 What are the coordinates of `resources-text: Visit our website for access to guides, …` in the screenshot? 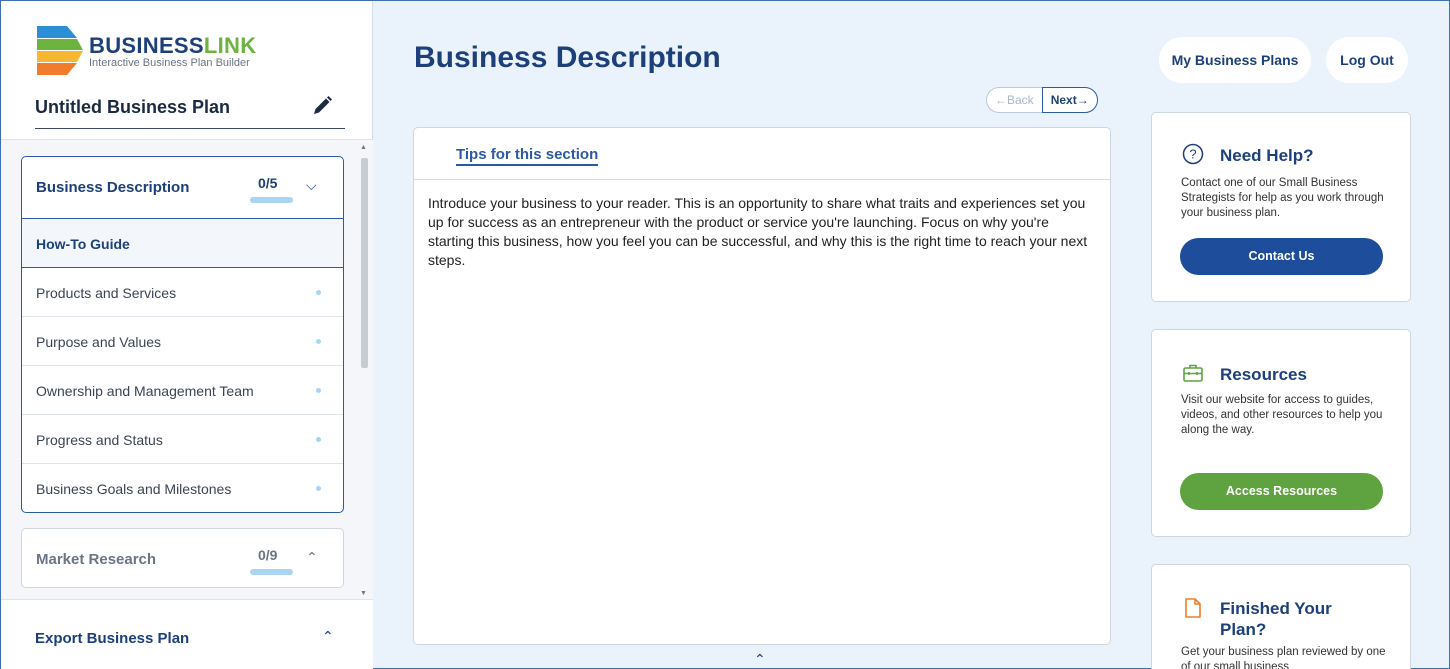 It's located at (1282, 415).